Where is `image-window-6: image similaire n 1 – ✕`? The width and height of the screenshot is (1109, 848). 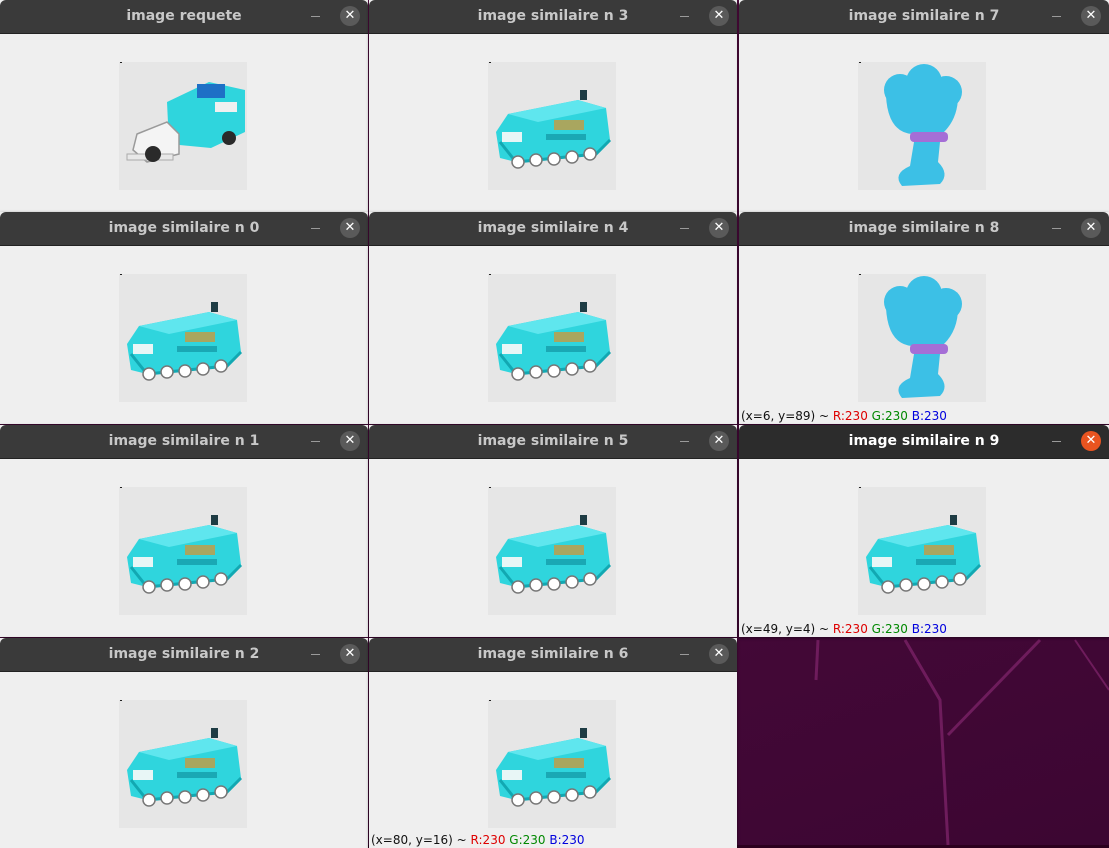 image-window-6: image similaire n 1 – ✕ is located at coordinates (184, 531).